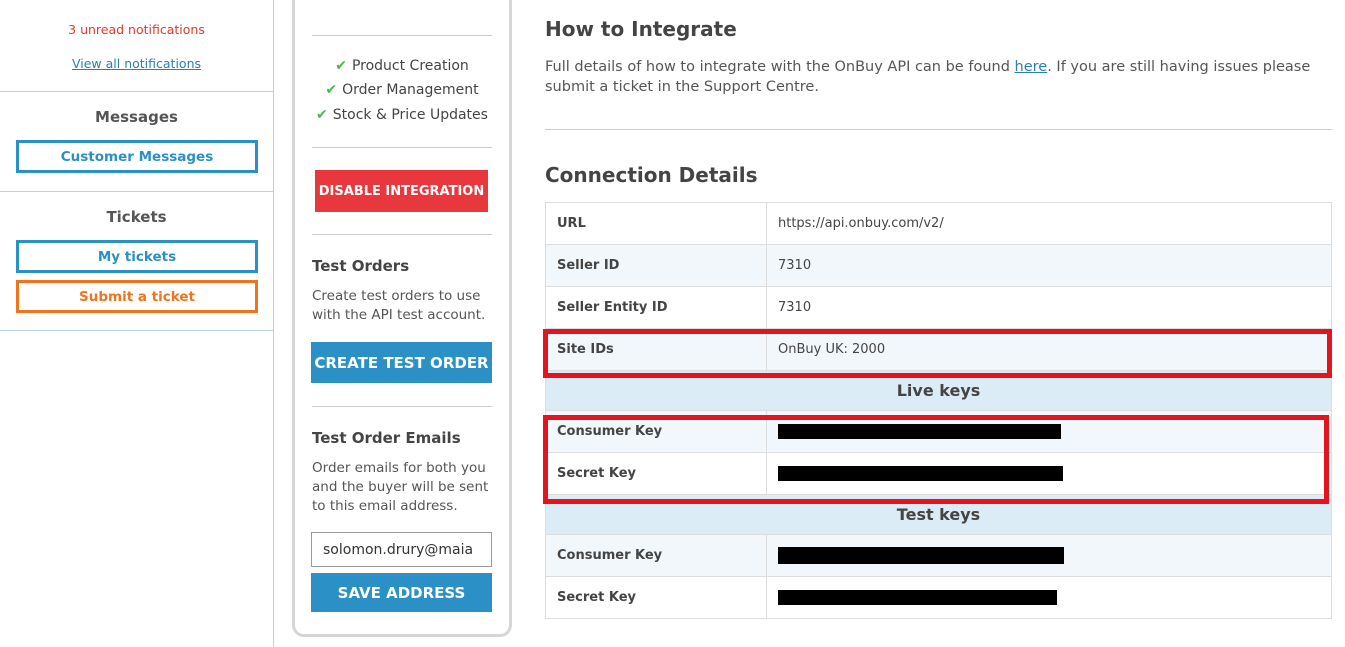 The width and height of the screenshot is (1345, 647). Describe the element at coordinates (410, 90) in the screenshot. I see `feature-label: Order Management` at that location.